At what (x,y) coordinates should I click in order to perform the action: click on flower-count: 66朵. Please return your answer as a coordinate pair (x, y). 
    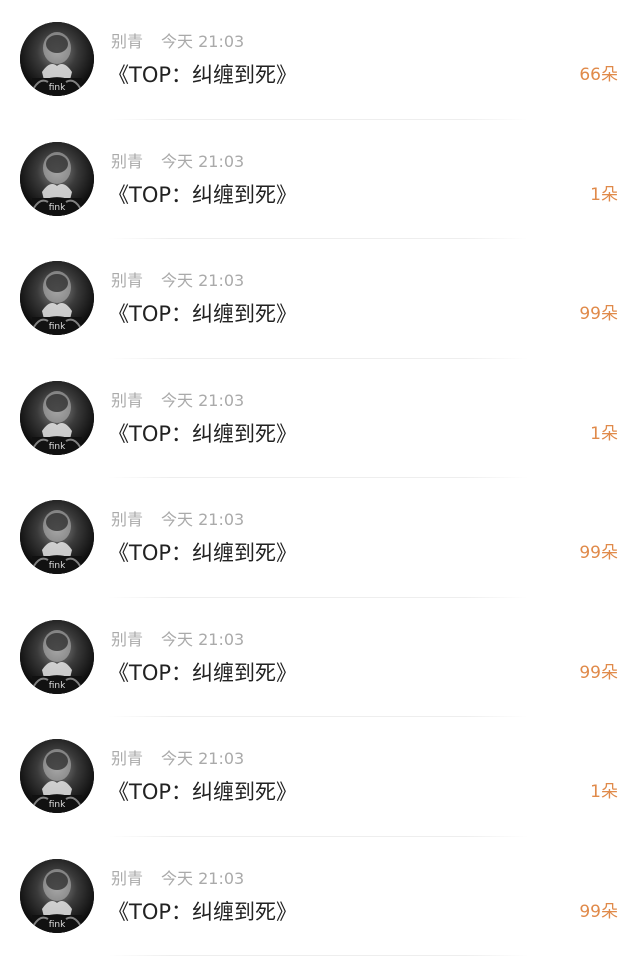
    Looking at the image, I should click on (598, 75).